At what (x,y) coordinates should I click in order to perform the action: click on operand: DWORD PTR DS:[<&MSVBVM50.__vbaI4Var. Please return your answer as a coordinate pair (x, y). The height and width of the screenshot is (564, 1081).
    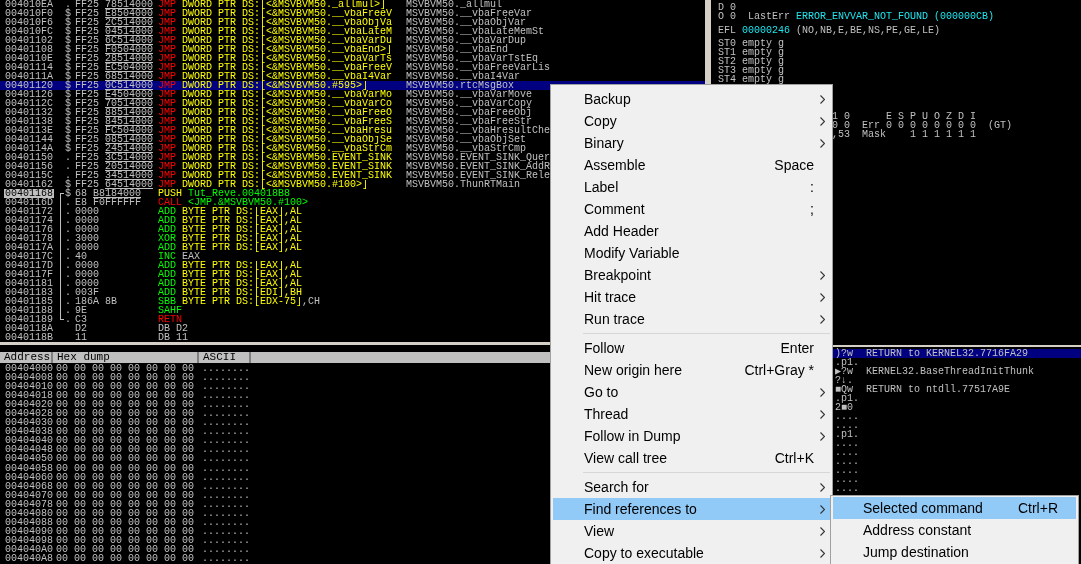
    Looking at the image, I should click on (287, 76).